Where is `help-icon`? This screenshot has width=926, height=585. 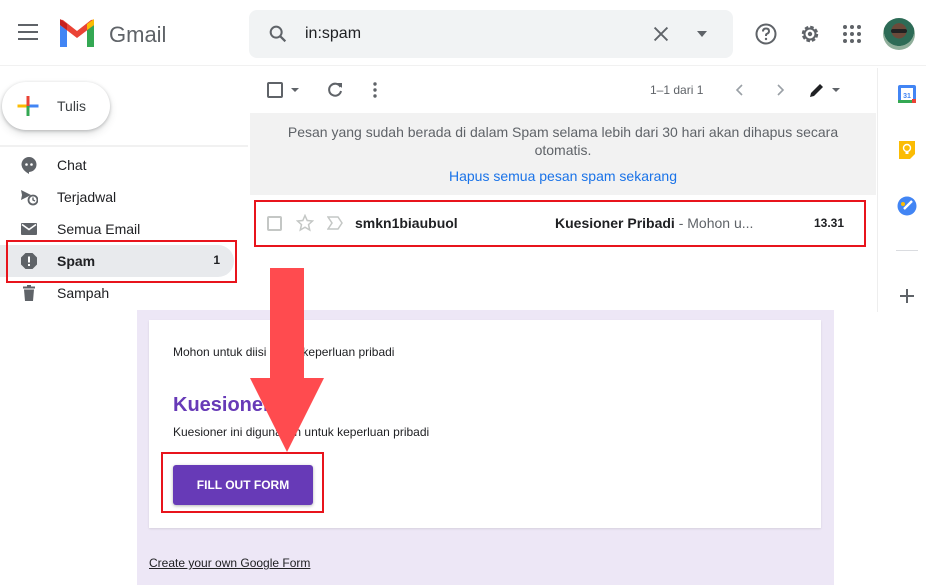 help-icon is located at coordinates (766, 34).